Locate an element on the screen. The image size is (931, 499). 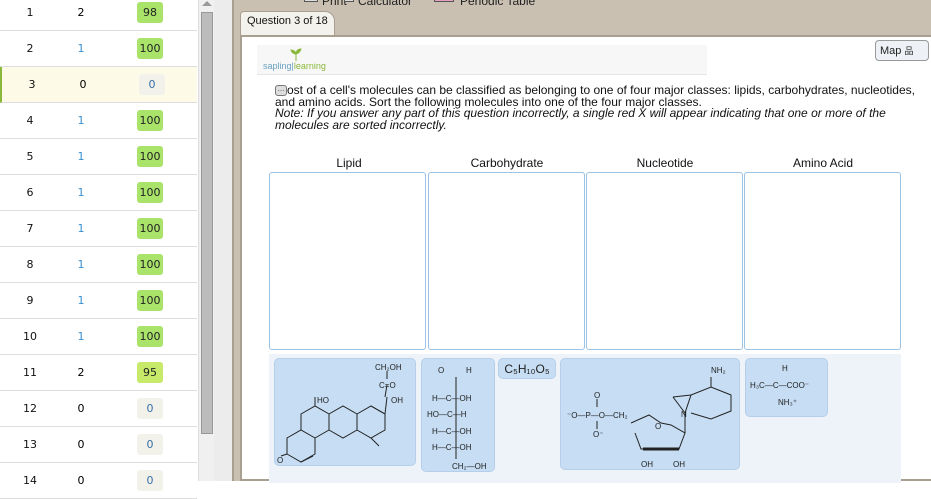
map-icon: 品 is located at coordinates (909, 51).